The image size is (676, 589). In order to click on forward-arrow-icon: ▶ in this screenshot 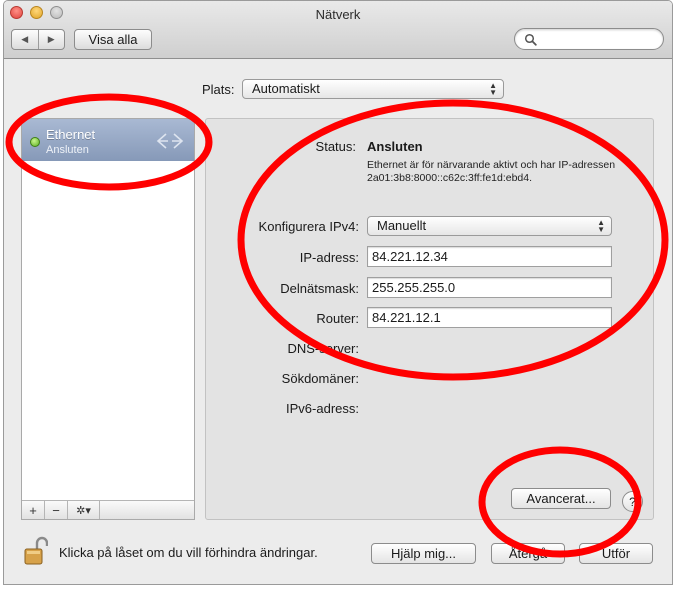, I will do `click(51, 39)`.